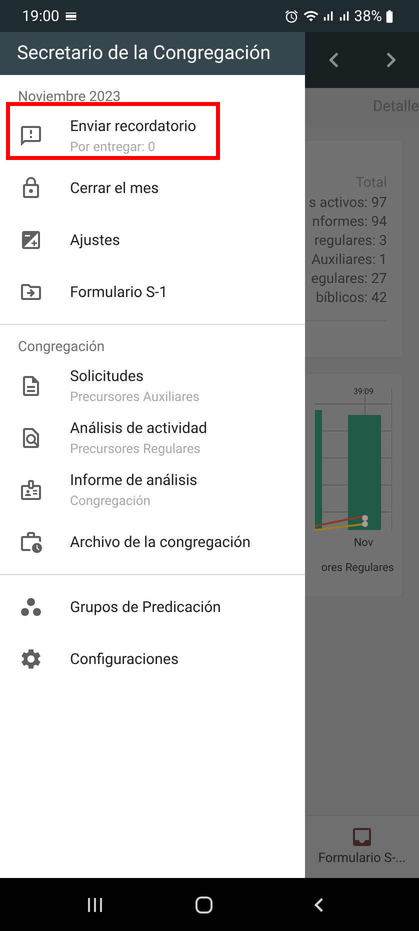 This screenshot has width=419, height=931. What do you see at coordinates (124, 659) in the screenshot?
I see `item-label: Configuraciones` at bounding box center [124, 659].